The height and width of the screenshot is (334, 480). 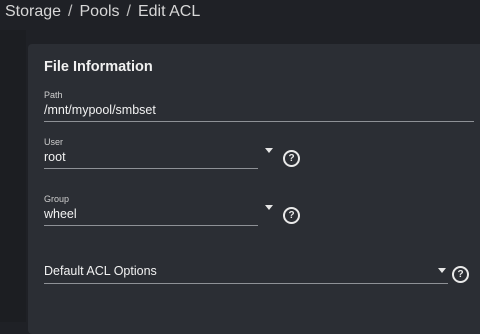 What do you see at coordinates (151, 168) in the screenshot?
I see `user-underline` at bounding box center [151, 168].